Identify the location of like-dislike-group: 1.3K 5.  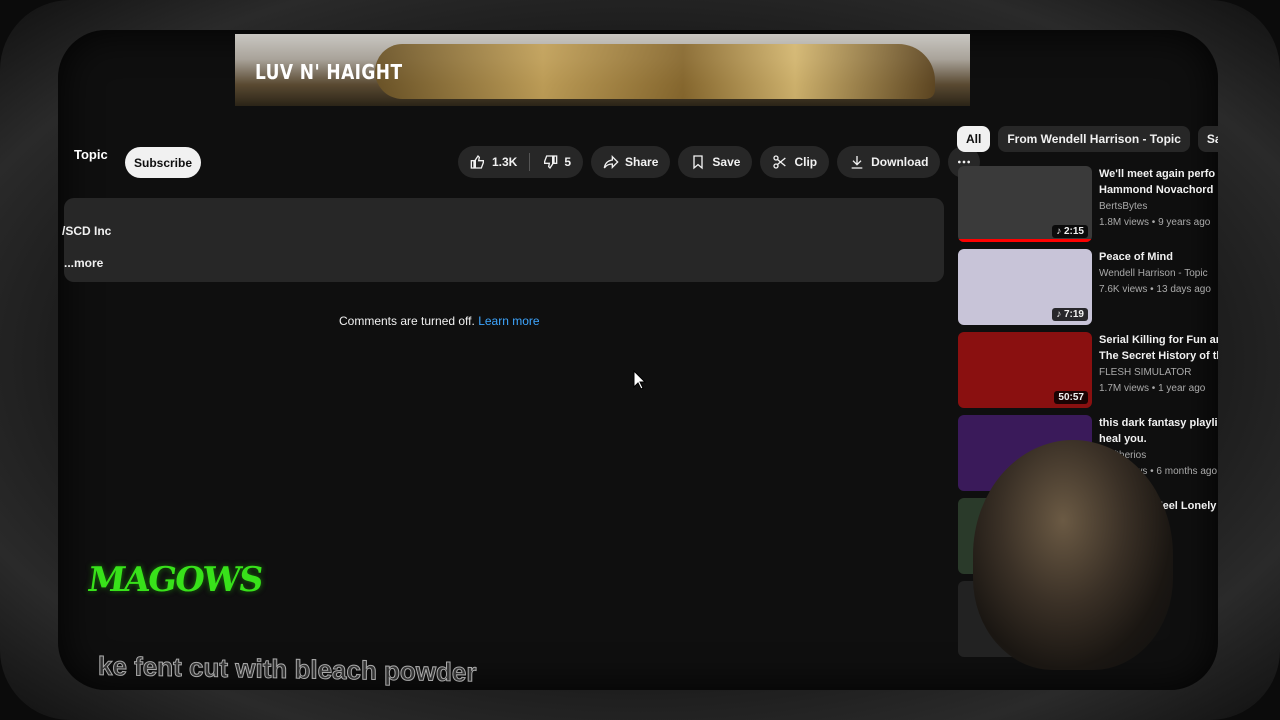
(521, 162).